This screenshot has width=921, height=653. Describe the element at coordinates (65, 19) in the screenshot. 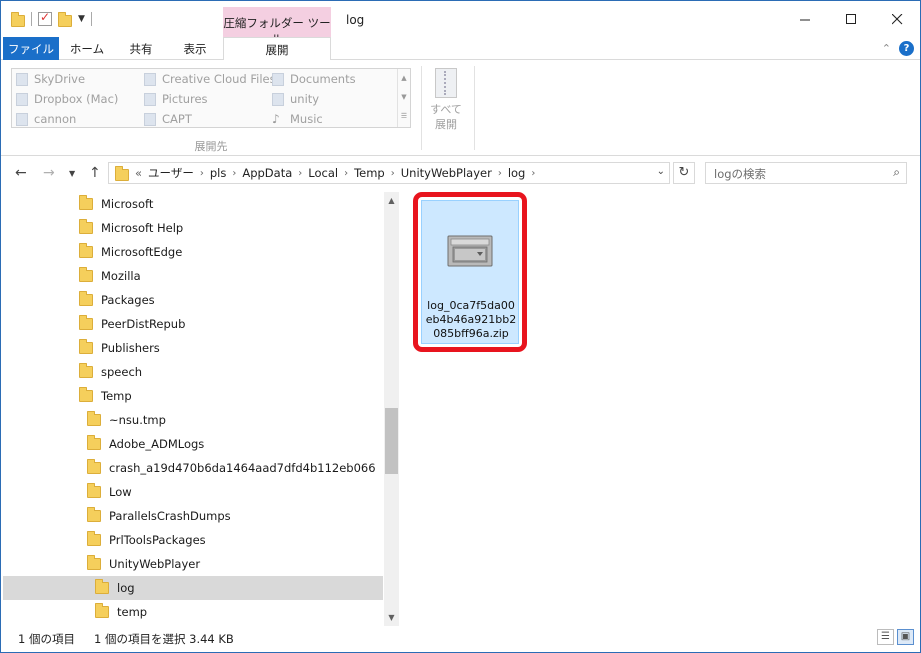

I see `new-folder-icon` at that location.